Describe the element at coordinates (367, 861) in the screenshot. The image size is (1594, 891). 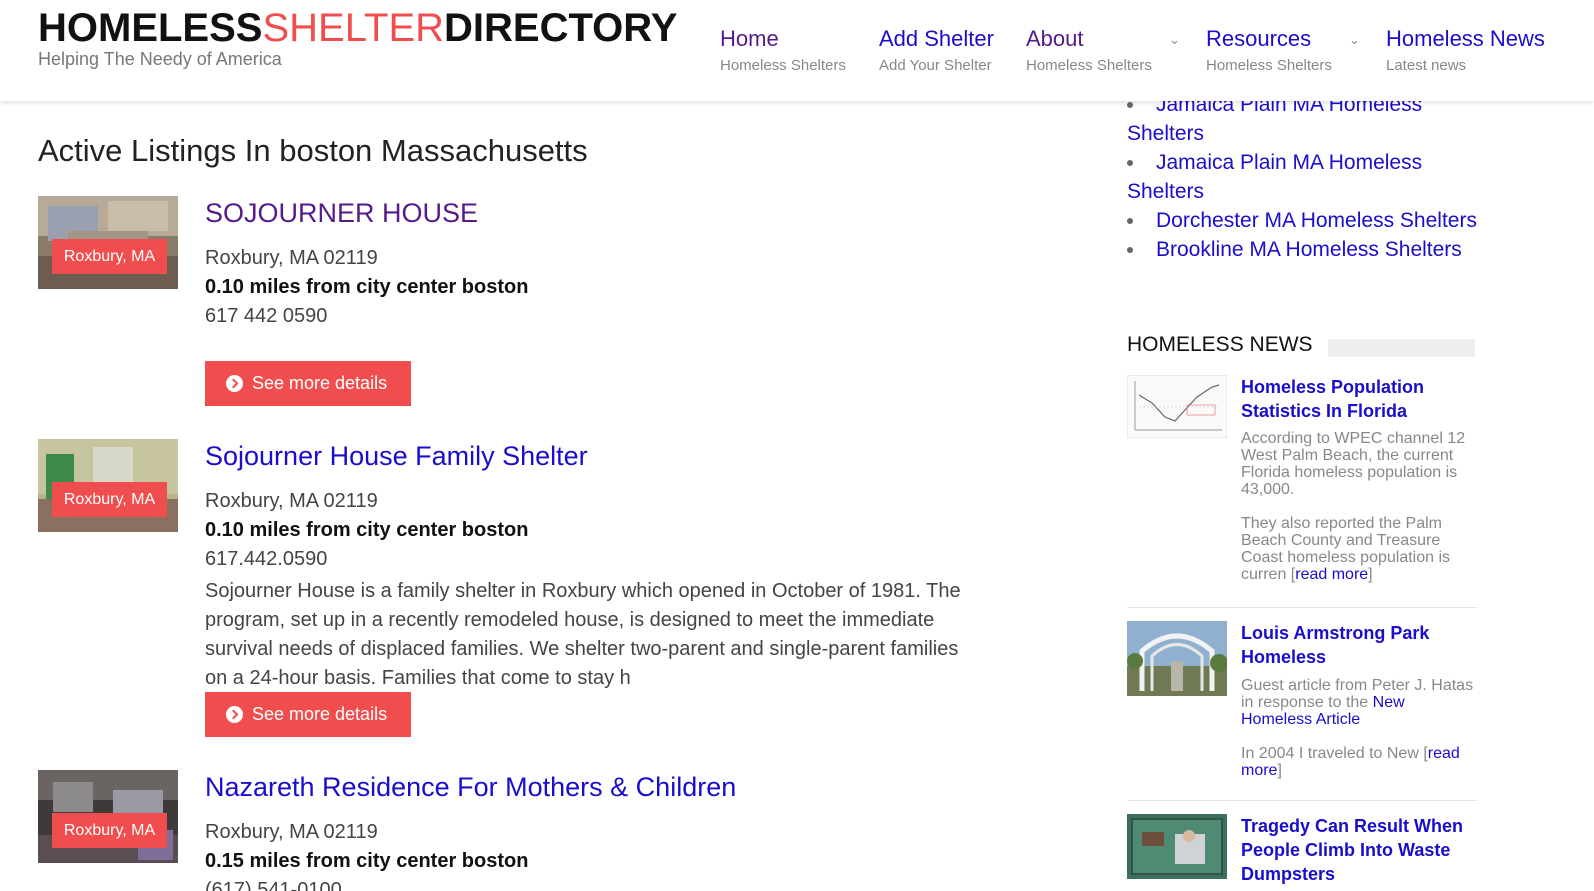
I see `listing-distance: 0.15 miles from city center boston` at that location.